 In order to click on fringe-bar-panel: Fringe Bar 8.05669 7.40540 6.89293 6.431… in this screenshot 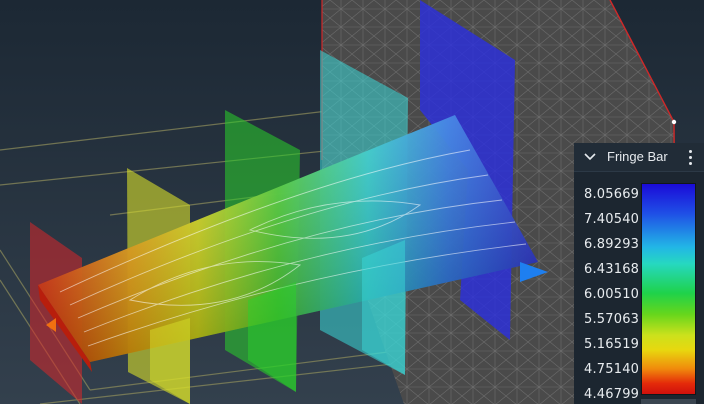, I will do `click(639, 273)`.